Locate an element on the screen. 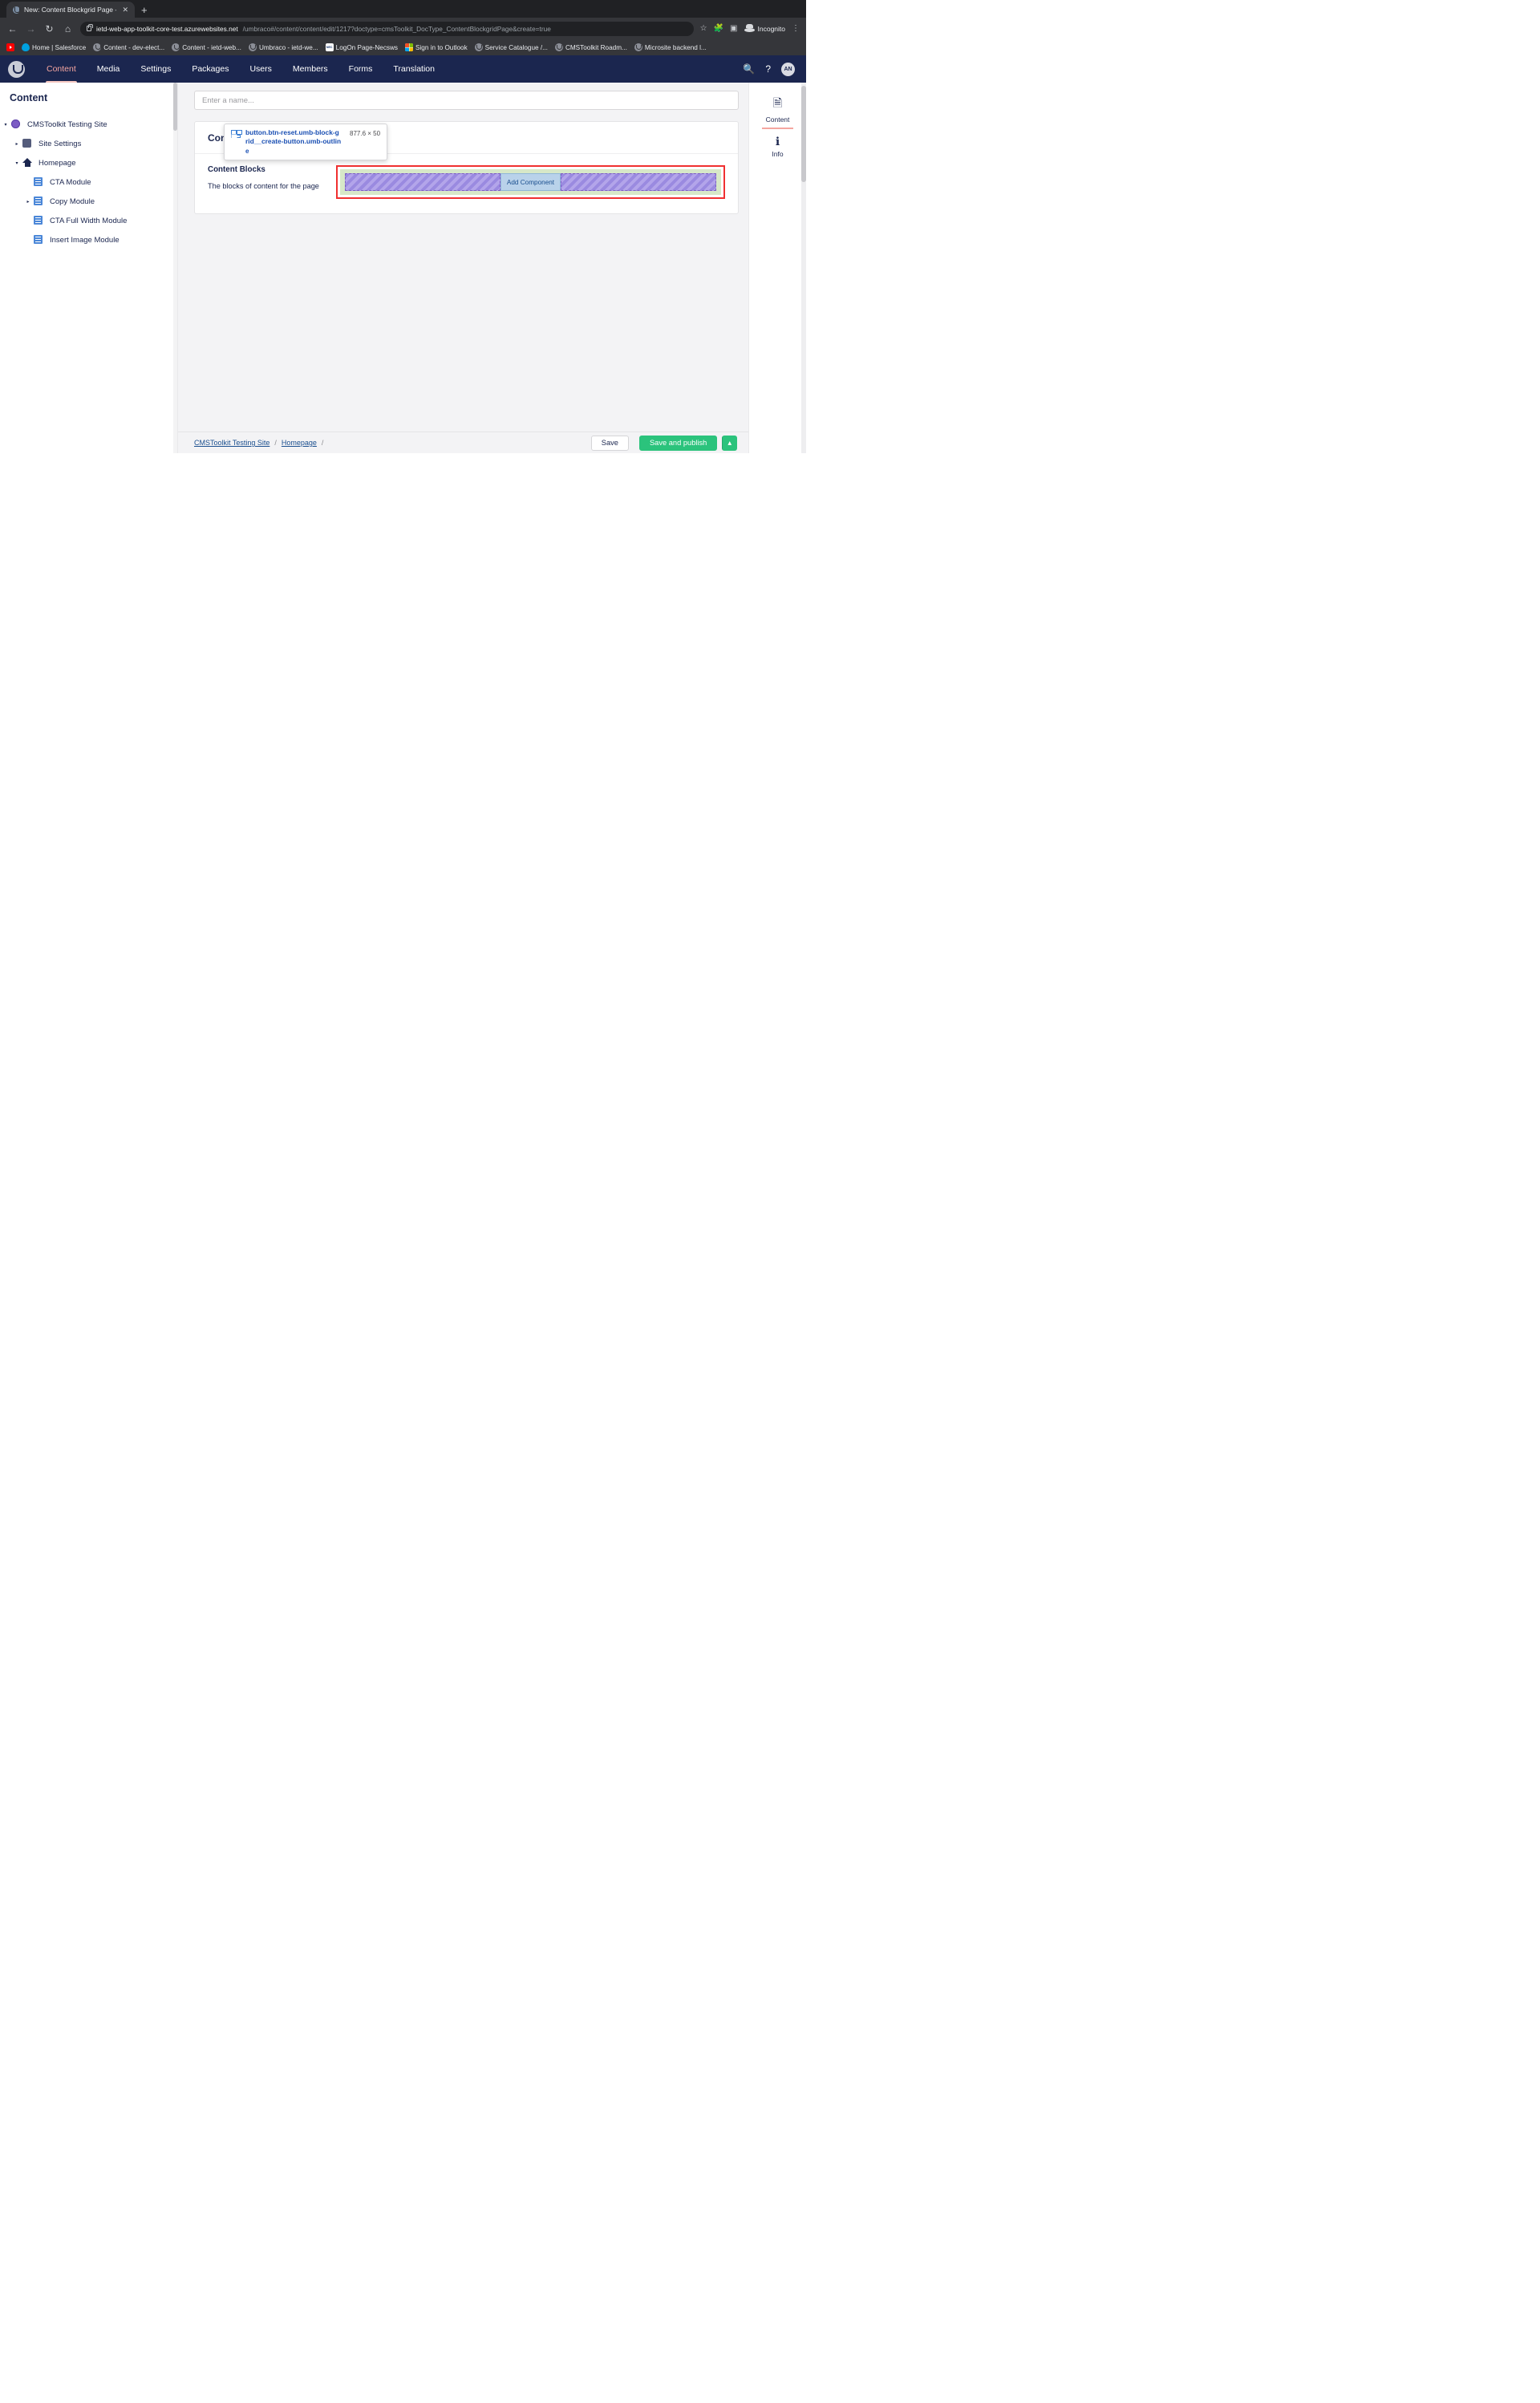 The width and height of the screenshot is (1540, 2403). browser-tab: New: Content Blockgrid Page - C ✕ is located at coordinates (70, 10).